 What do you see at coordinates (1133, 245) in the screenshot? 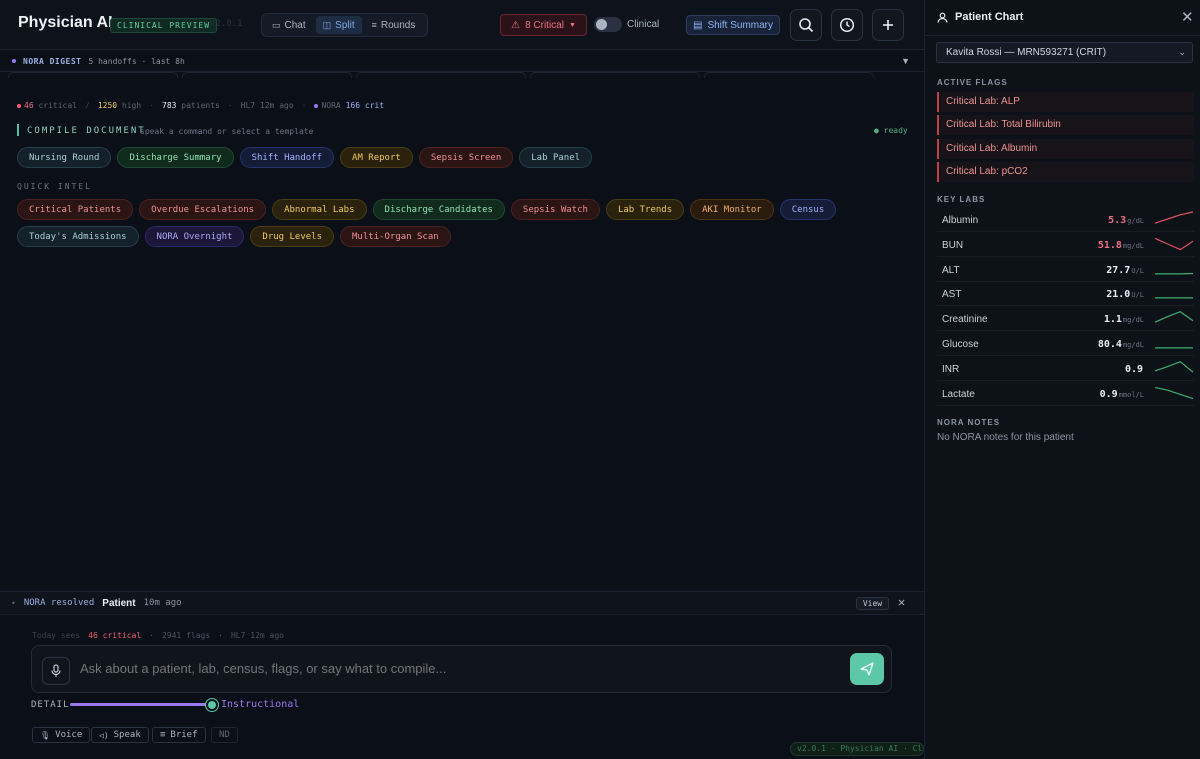
I see `lab-unit: mg/dL` at bounding box center [1133, 245].